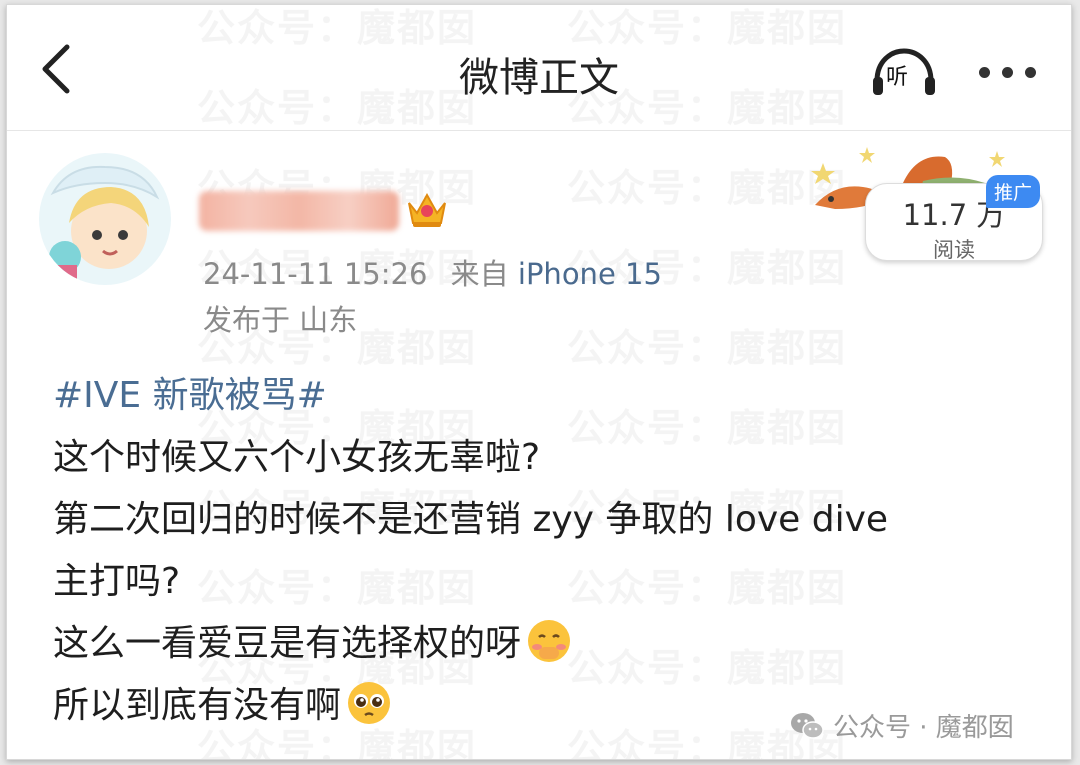 The image size is (1080, 765). I want to click on source-prefix: 来自, so click(479, 274).